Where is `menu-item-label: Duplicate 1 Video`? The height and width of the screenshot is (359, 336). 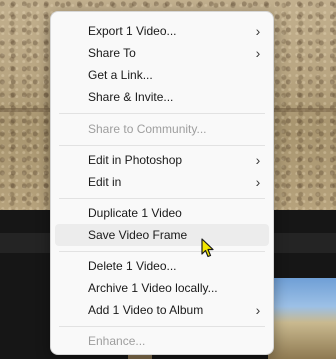 menu-item-label: Duplicate 1 Video is located at coordinates (135, 213).